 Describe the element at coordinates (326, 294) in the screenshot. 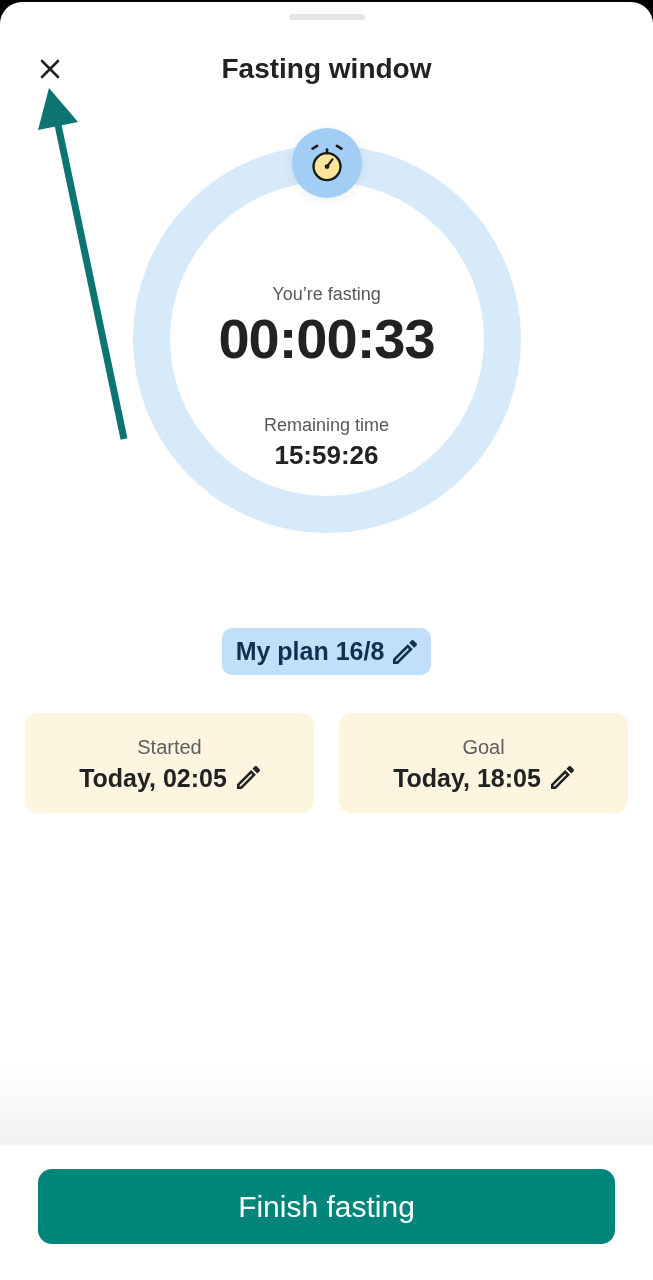

I see `status-label: You’re fasting` at that location.